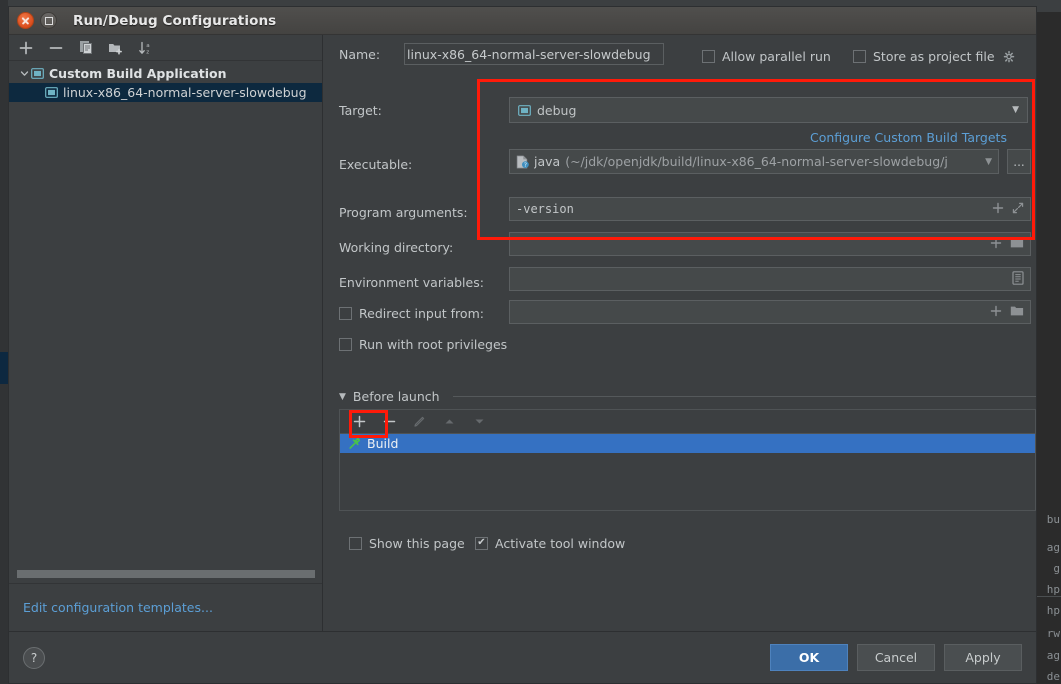 The image size is (1061, 684). Describe the element at coordinates (934, 56) in the screenshot. I see `store-as-project-file-checkbox: Store as project file` at that location.